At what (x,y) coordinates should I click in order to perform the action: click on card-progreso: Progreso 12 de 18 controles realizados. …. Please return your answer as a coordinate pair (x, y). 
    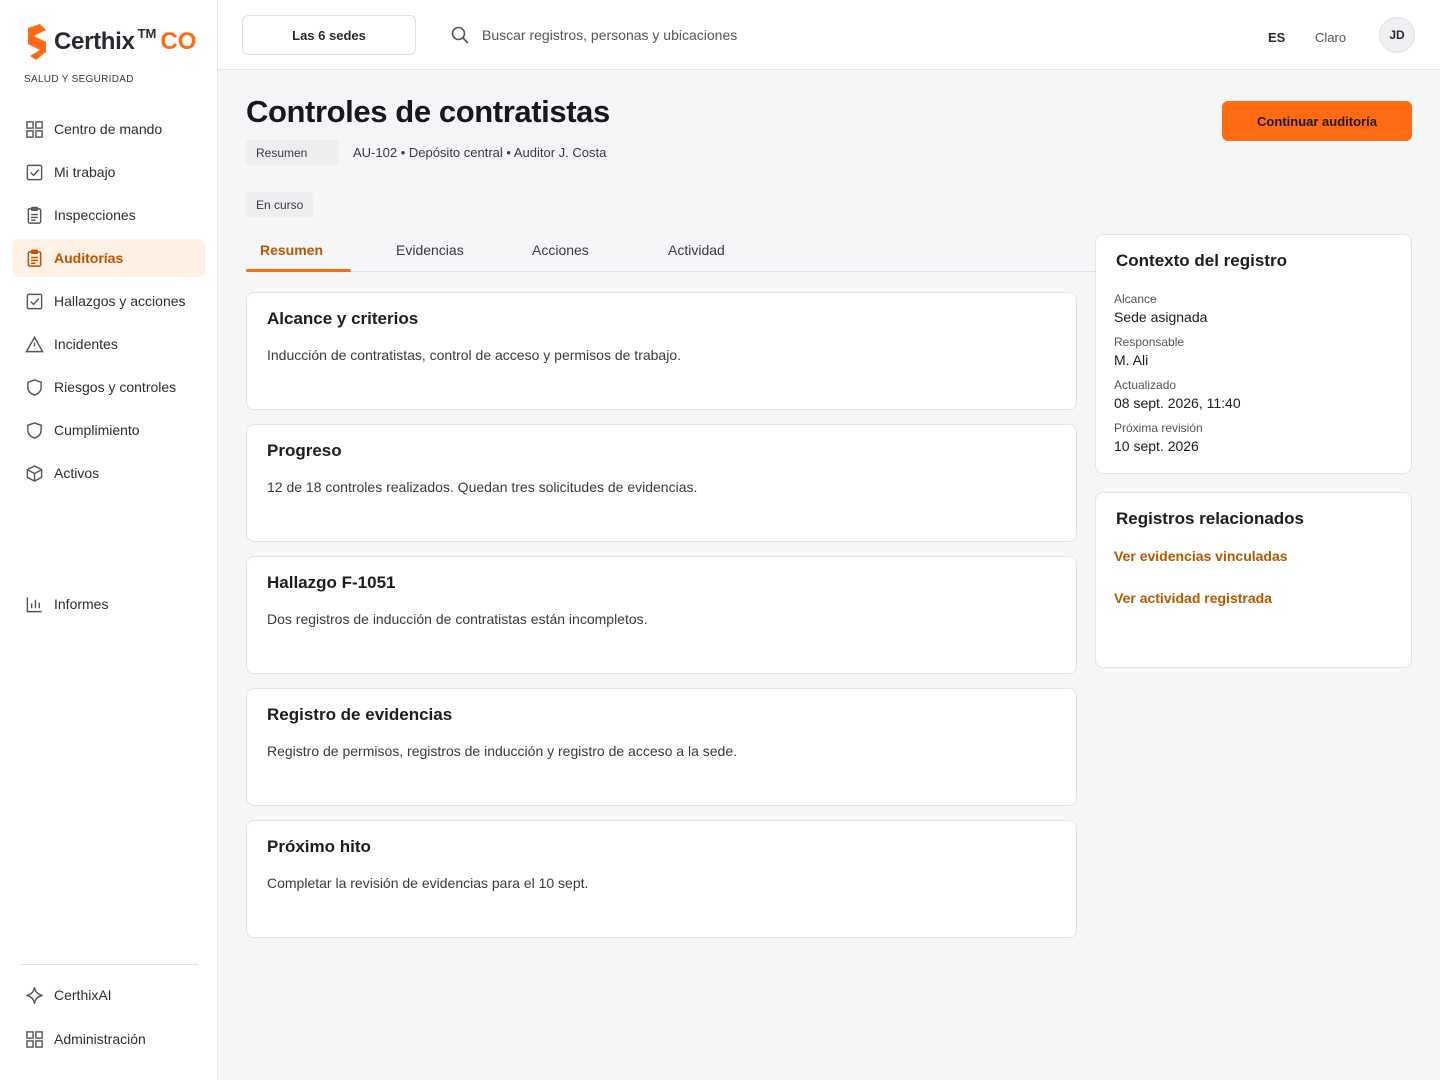
    Looking at the image, I should click on (661, 483).